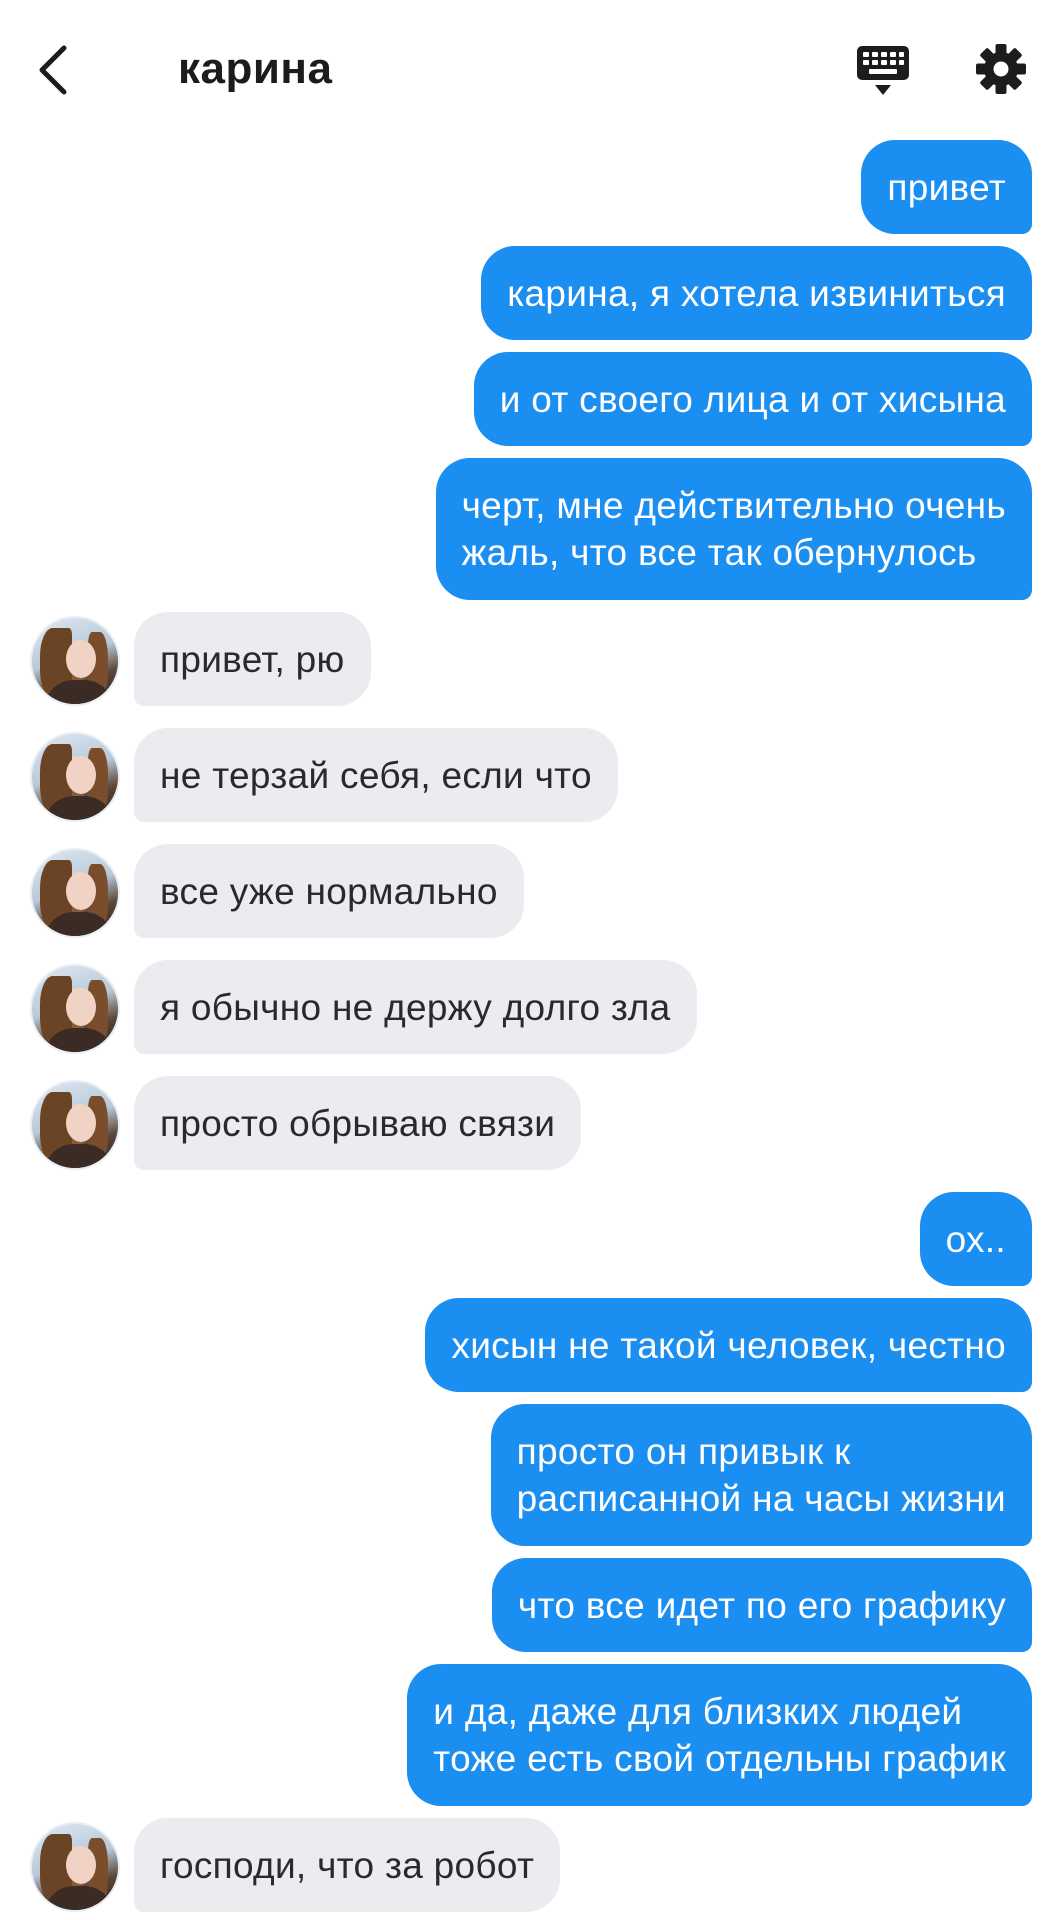 The image size is (1058, 1920). I want to click on message-text-line: тоже есть свой отдельны график, so click(719, 1758).